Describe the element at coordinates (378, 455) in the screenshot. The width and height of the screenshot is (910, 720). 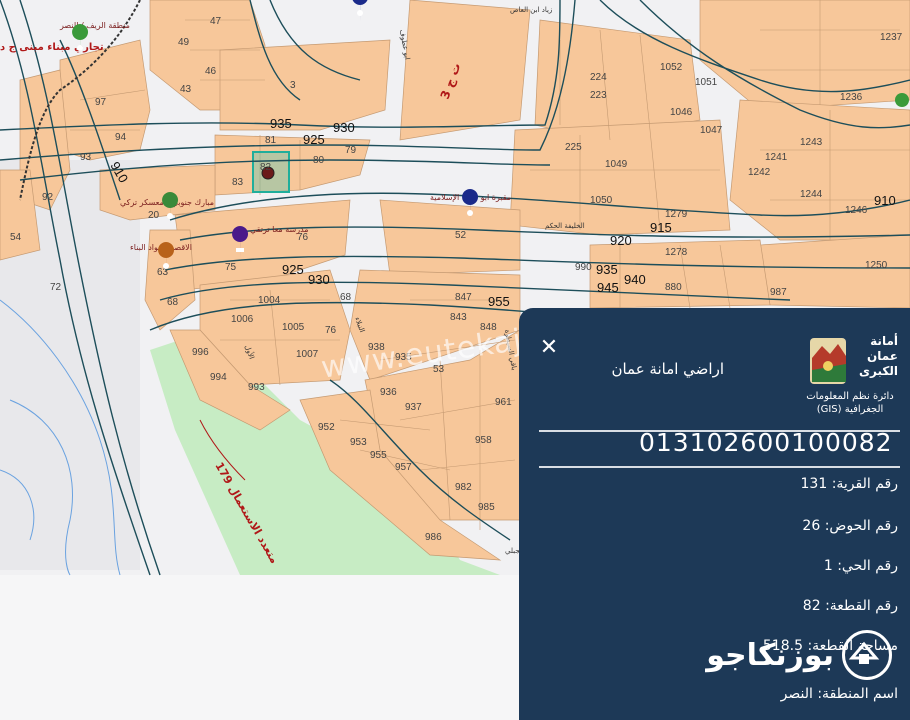
I see `parcel-number: 955` at that location.